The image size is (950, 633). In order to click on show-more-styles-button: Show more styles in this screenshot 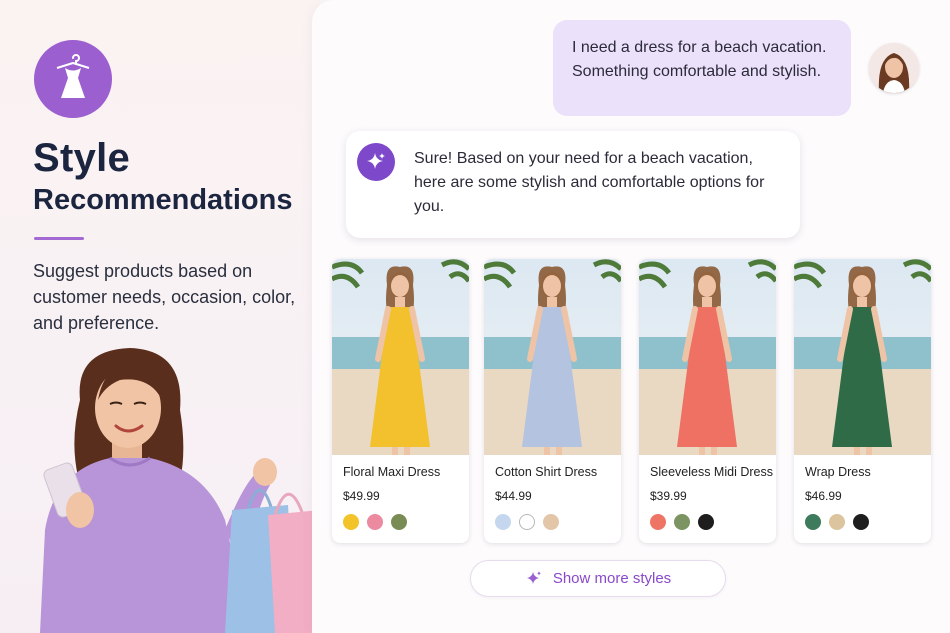, I will do `click(598, 578)`.